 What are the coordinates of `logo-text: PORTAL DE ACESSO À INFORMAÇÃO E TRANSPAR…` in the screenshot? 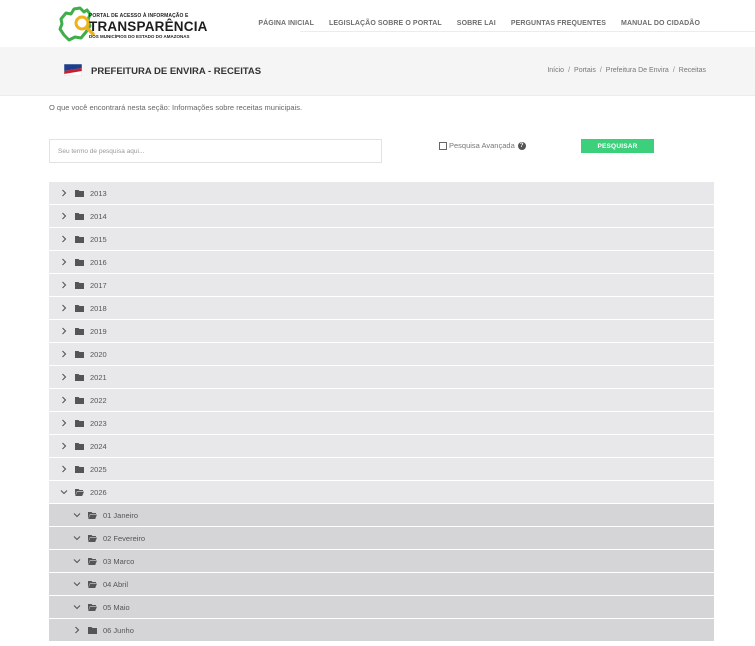 It's located at (148, 26).